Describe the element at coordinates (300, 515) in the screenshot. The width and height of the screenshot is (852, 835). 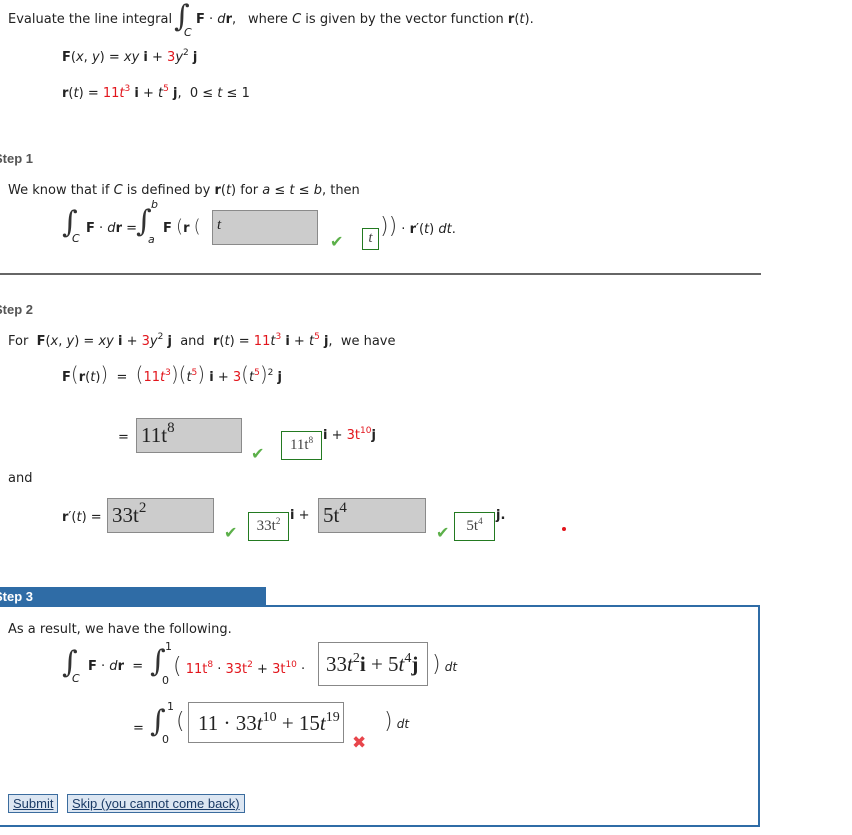
I see `rprime-plus: i +` at that location.